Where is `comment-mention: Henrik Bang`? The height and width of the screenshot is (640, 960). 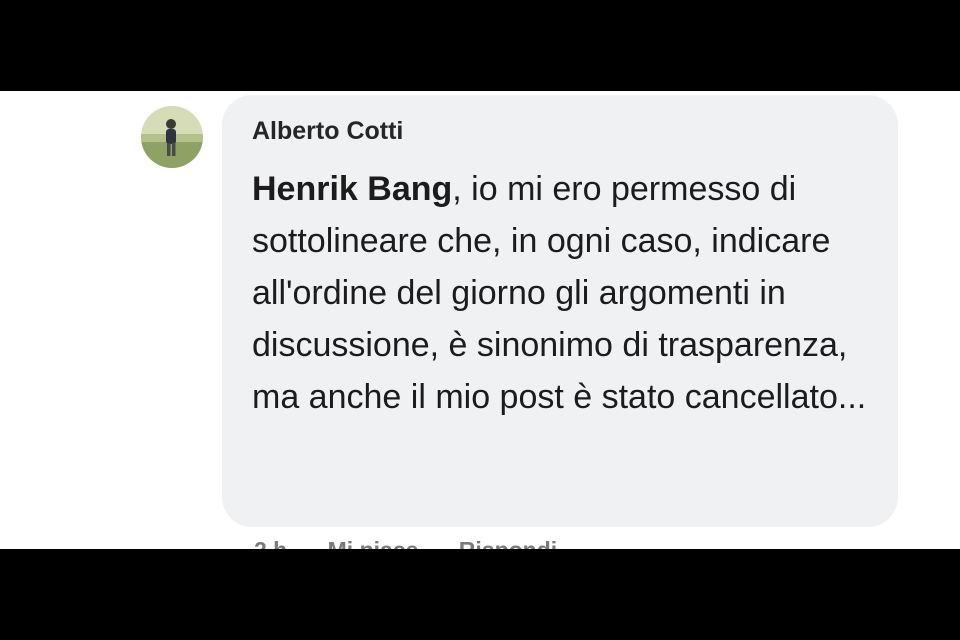 comment-mention: Henrik Bang is located at coordinates (352, 189).